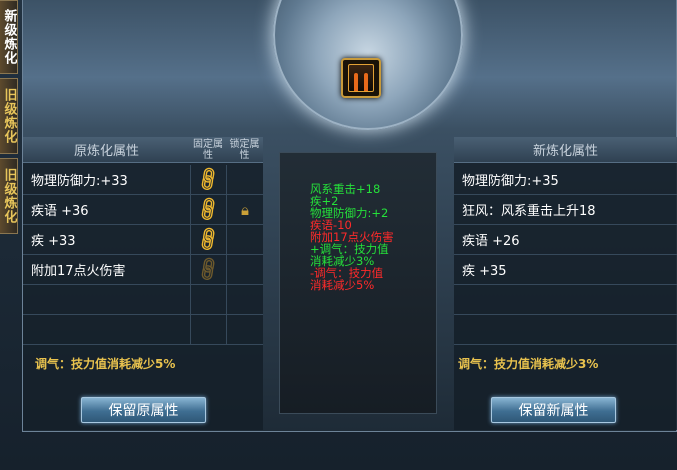 This screenshot has height=470, width=677. Describe the element at coordinates (106, 240) in the screenshot. I see `original-attr-row: 疾 +33` at that location.